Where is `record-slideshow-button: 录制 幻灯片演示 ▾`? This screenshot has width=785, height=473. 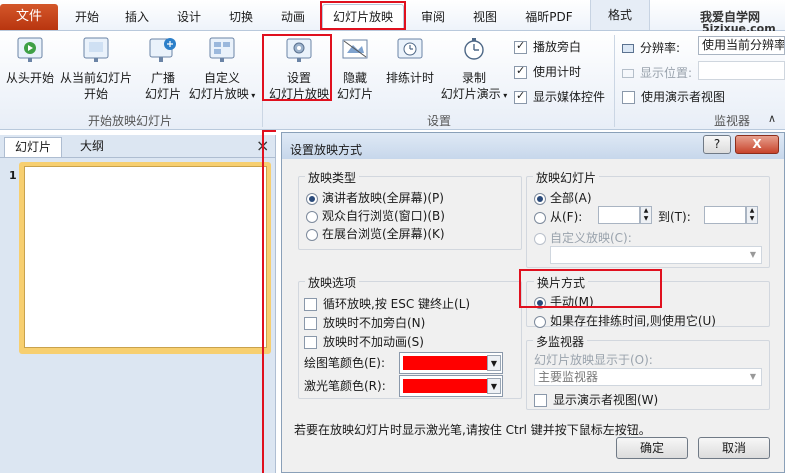 record-slideshow-button: 录制 幻灯片演示 ▾ is located at coordinates (474, 70).